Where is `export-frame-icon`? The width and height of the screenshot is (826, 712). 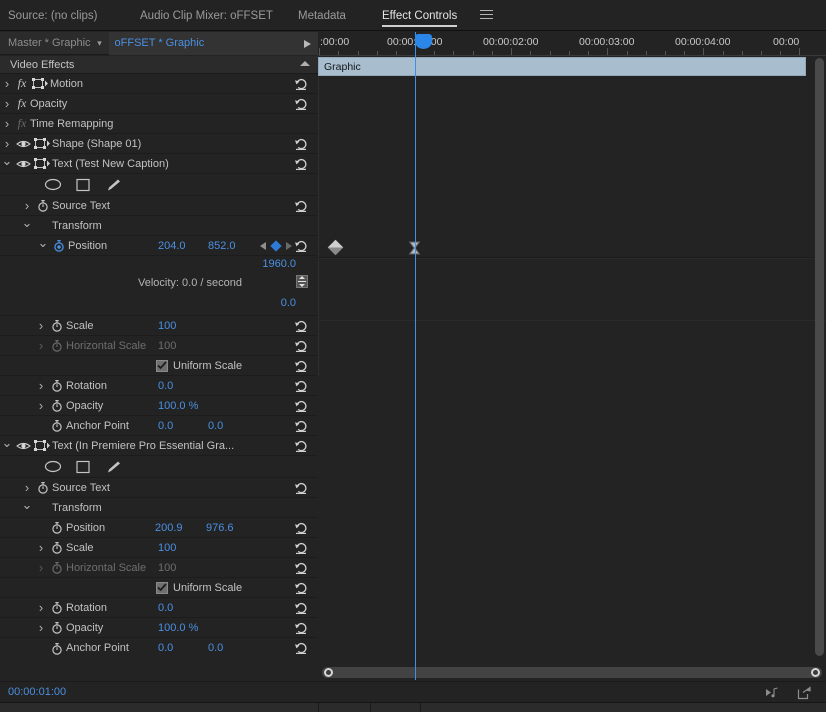 export-frame-icon is located at coordinates (804, 694).